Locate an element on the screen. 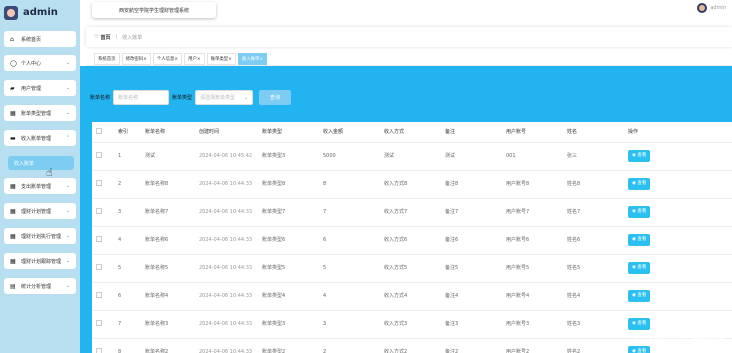 The image size is (732, 353). sidebar-item-label: 理财计划管理 is located at coordinates (36, 211).